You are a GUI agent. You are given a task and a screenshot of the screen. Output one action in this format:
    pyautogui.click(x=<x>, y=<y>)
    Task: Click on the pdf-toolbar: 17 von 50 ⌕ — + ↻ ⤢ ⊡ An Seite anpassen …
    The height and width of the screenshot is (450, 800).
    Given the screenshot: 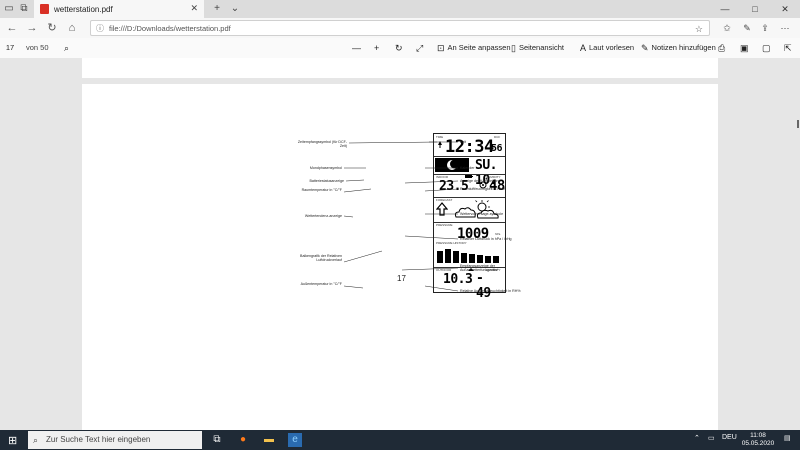 What is the action you would take?
    pyautogui.click(x=400, y=48)
    